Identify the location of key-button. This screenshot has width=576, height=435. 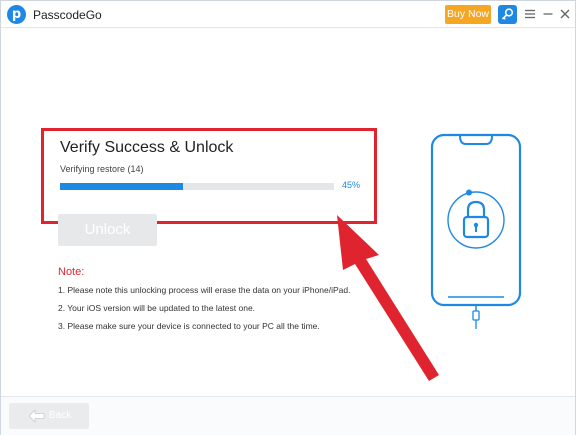
(507, 14).